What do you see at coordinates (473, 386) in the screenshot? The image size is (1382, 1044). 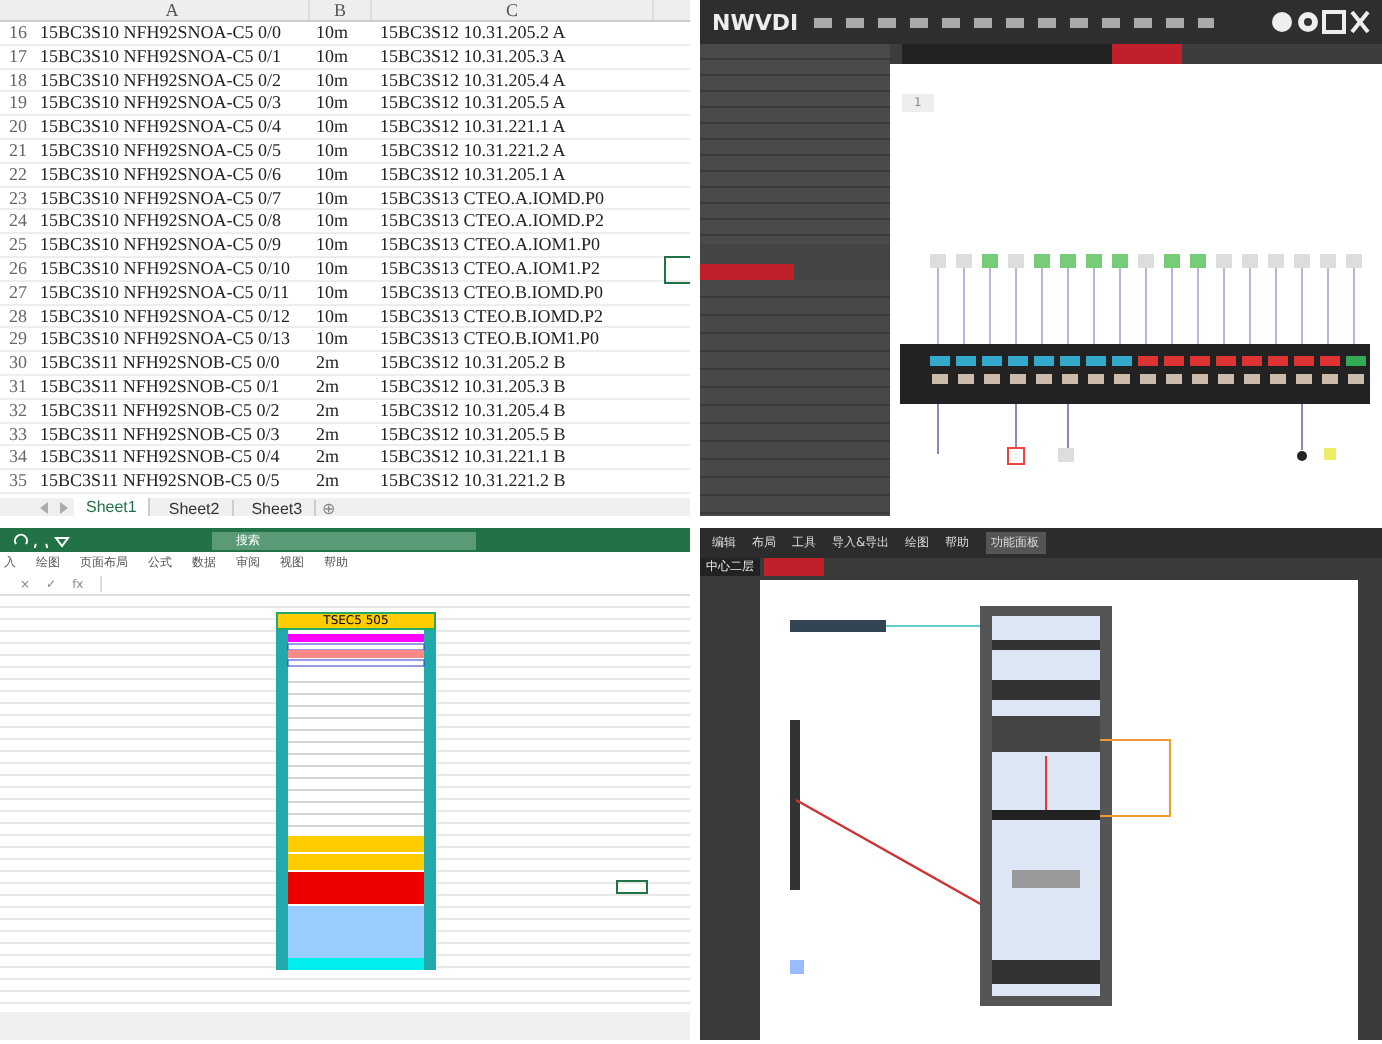 I see `table-cell-text: 15BC3S12 10.31.205.3 B` at bounding box center [473, 386].